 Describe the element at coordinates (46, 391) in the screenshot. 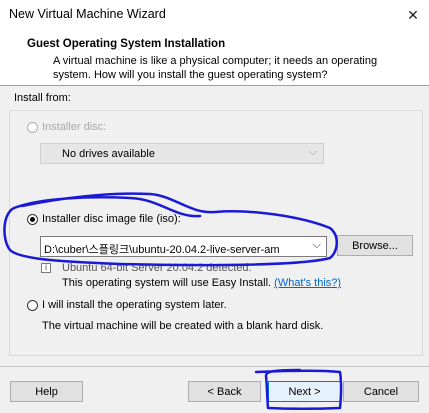

I see `help-button: Help` at that location.